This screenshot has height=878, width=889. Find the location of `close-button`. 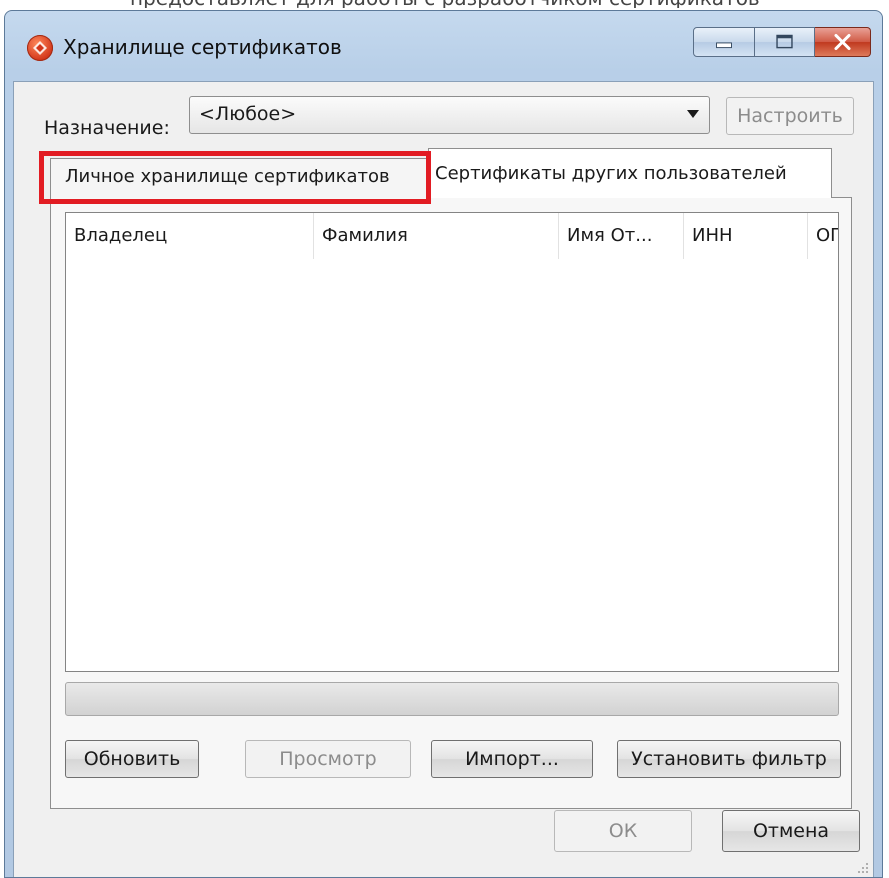

close-button is located at coordinates (843, 42).